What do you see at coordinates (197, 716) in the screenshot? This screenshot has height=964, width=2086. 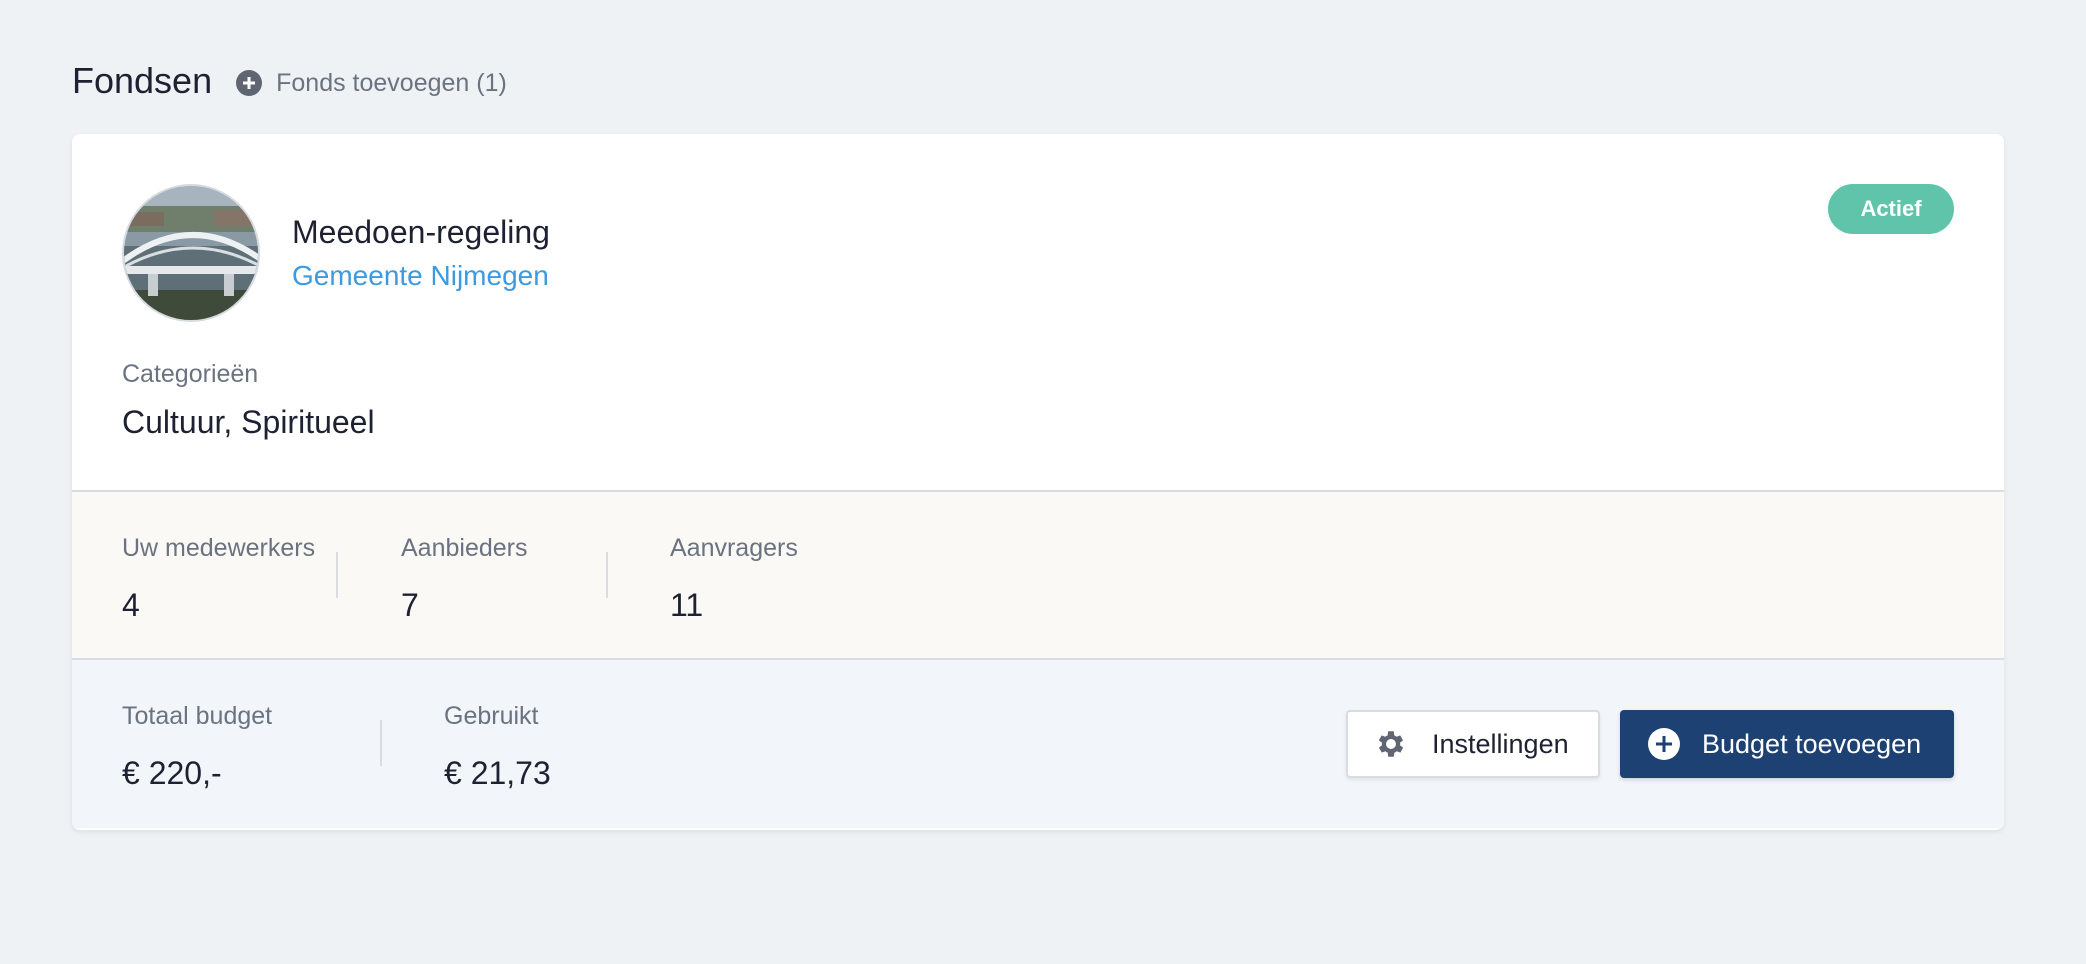 I see `budget-total-label: Totaal budget` at bounding box center [197, 716].